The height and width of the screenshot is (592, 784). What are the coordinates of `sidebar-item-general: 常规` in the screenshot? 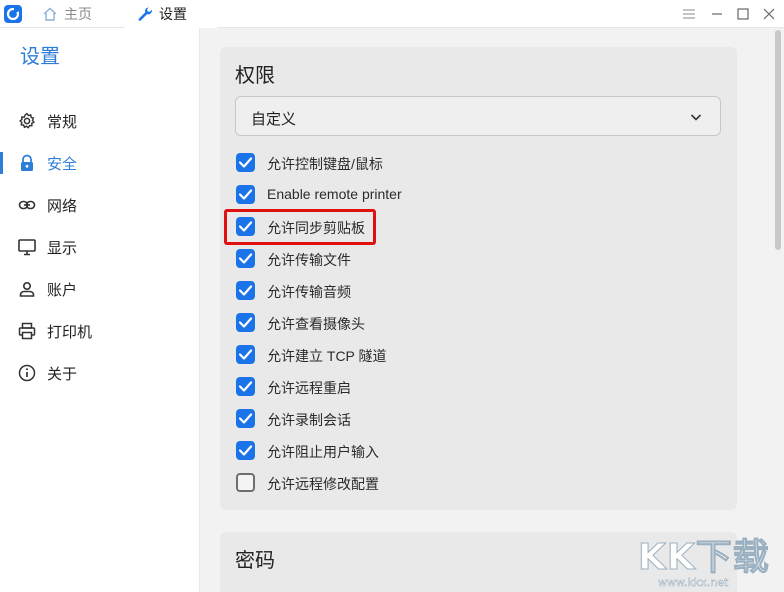 It's located at (99, 121).